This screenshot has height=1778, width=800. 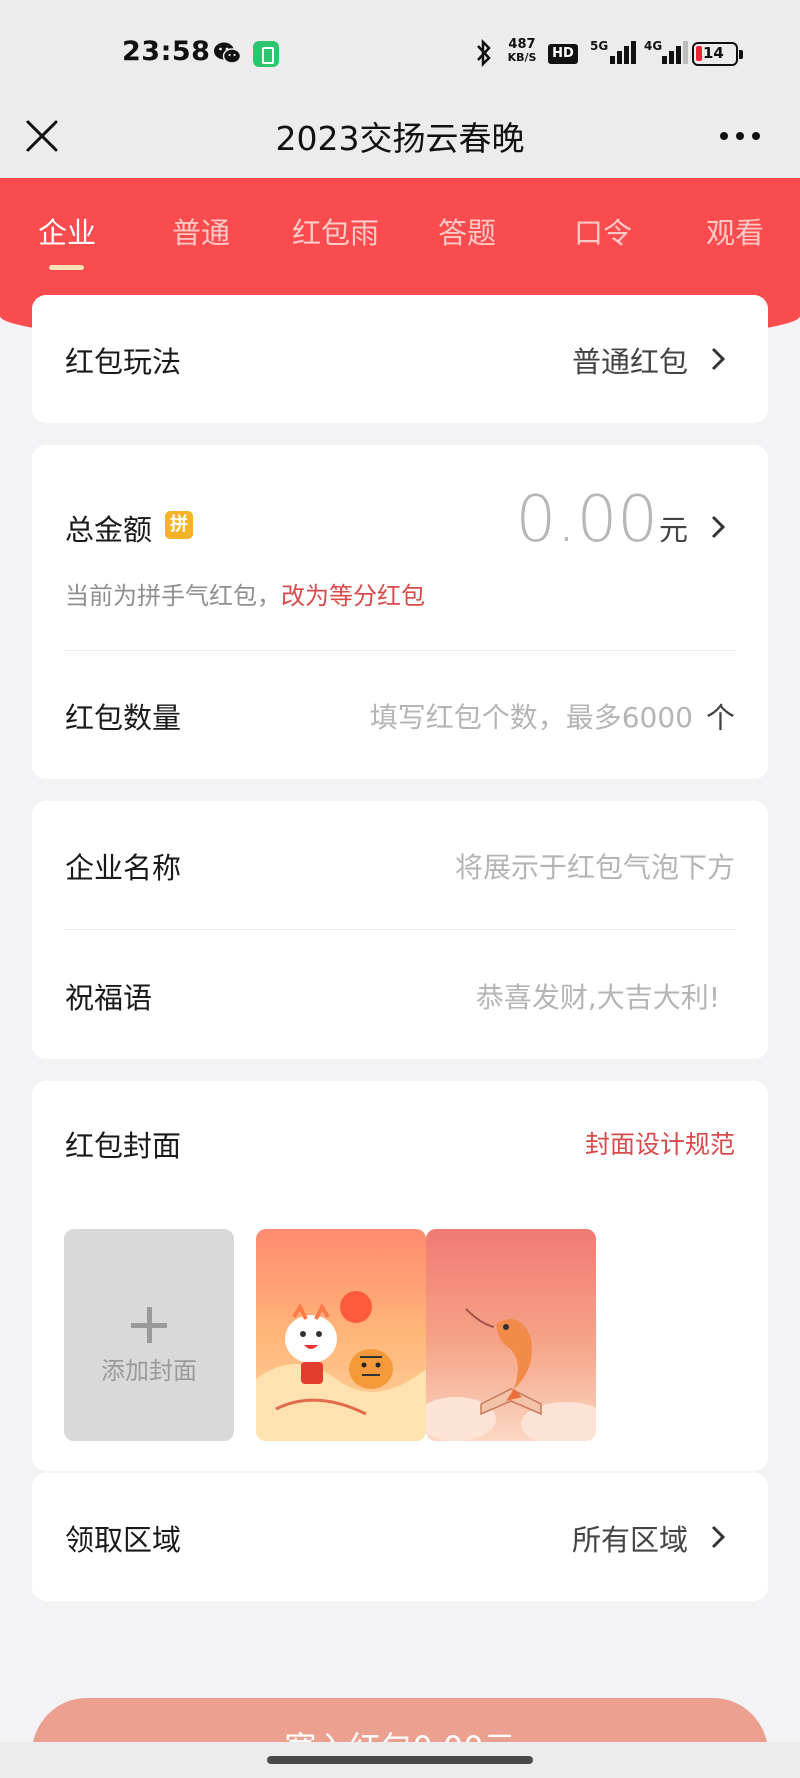 What do you see at coordinates (720, 718) in the screenshot?
I see `quantity-unit: 个` at bounding box center [720, 718].